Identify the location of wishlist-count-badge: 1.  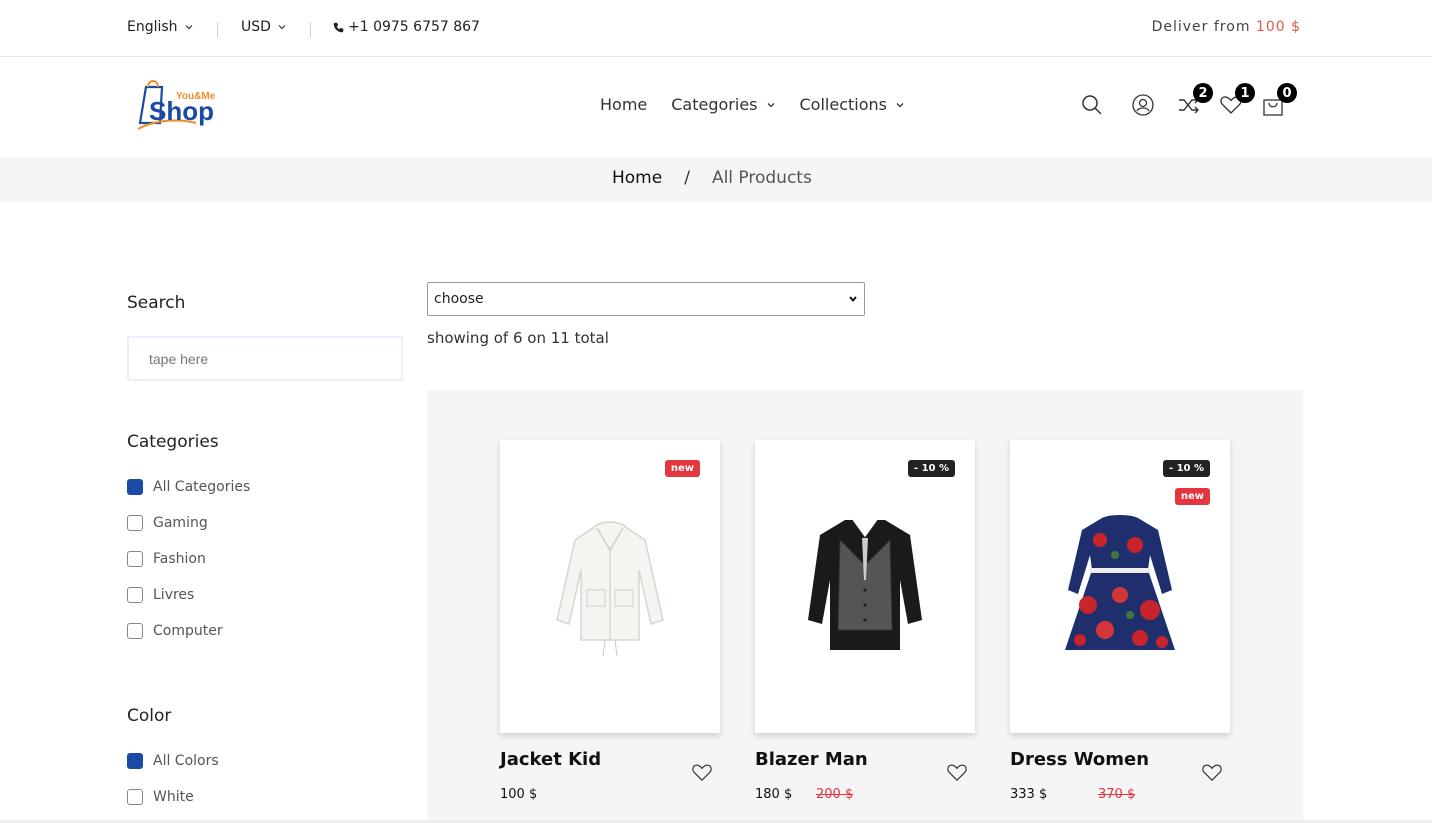
(1245, 93).